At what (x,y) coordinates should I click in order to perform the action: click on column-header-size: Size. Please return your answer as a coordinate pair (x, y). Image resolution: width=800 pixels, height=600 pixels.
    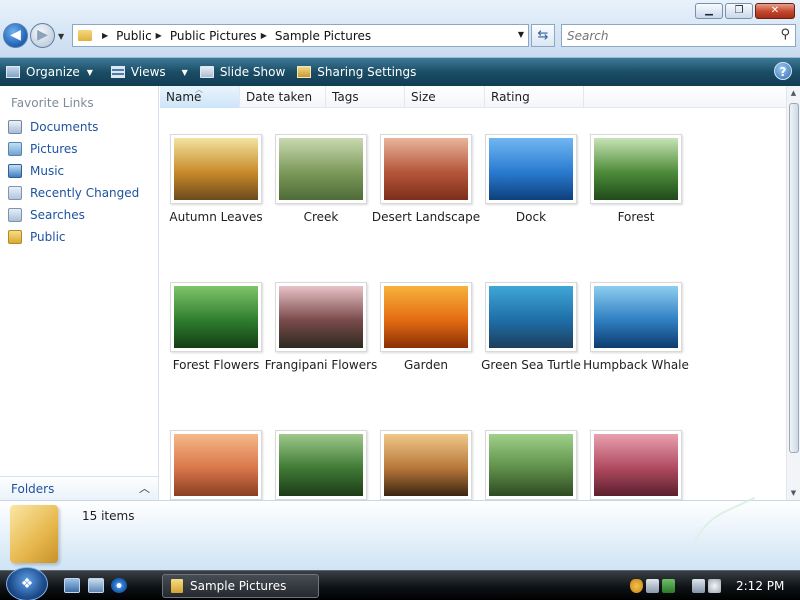
    Looking at the image, I should click on (445, 97).